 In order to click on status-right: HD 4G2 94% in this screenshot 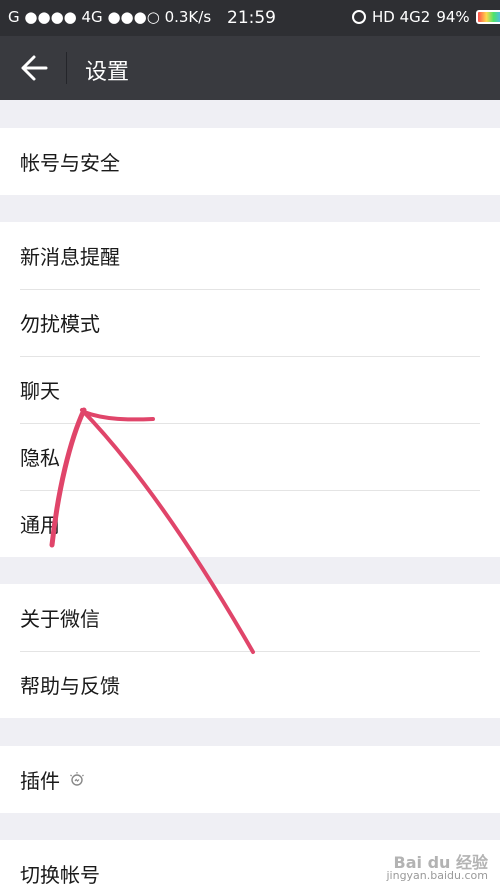, I will do `click(426, 17)`.